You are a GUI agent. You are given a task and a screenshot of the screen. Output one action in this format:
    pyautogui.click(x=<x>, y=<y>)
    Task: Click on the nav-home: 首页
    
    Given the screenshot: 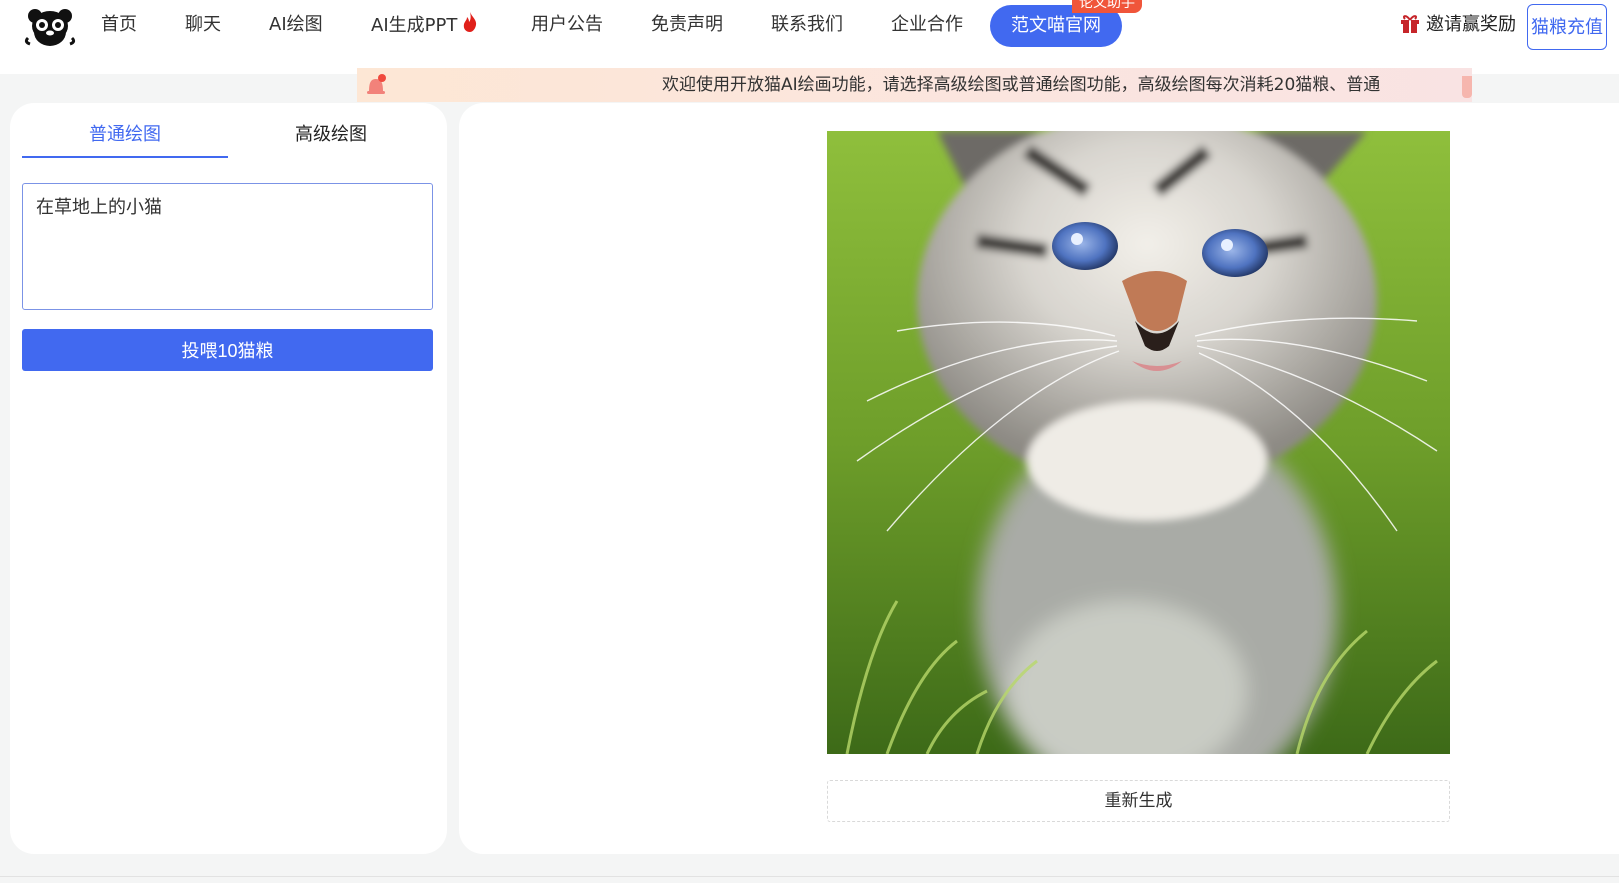 What is the action you would take?
    pyautogui.click(x=119, y=25)
    